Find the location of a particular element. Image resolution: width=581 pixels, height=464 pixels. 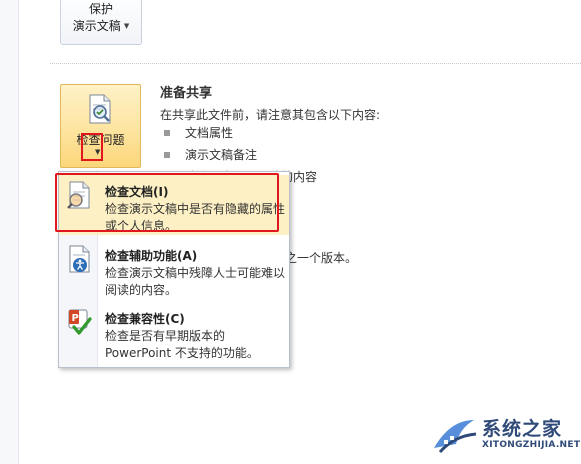

document-inspect-icon is located at coordinates (100, 109).